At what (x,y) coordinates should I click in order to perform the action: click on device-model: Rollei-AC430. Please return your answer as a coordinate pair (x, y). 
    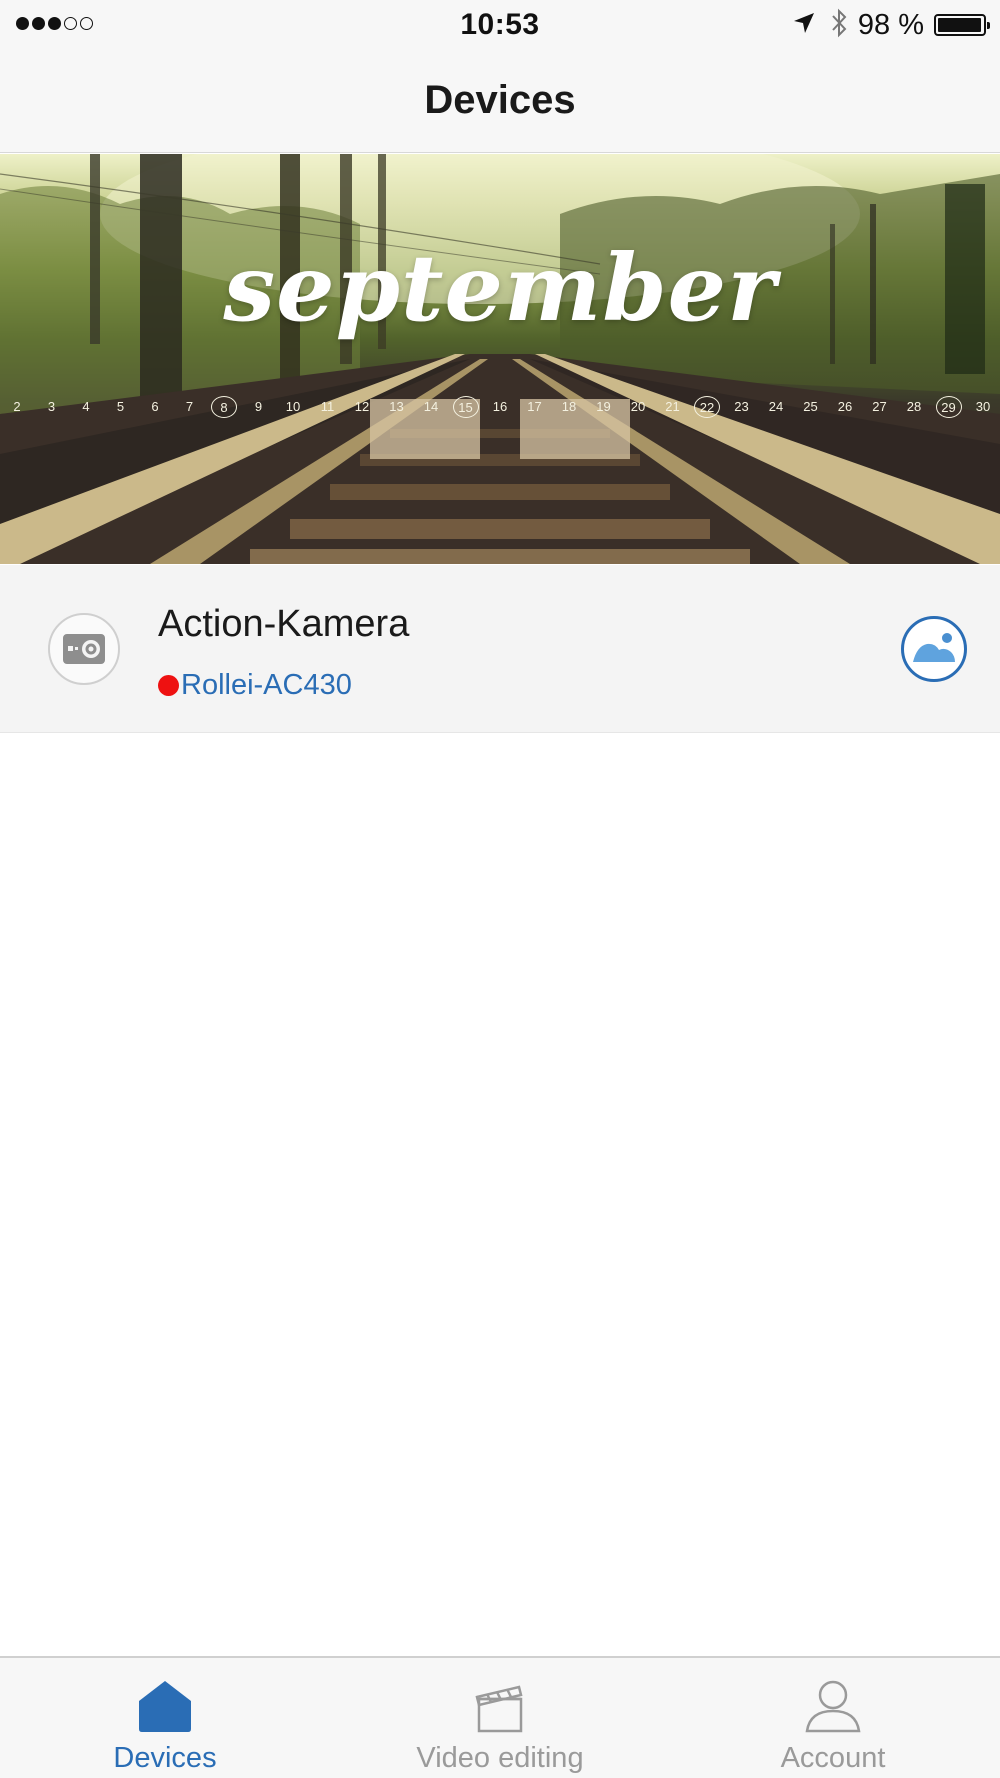
    Looking at the image, I should click on (266, 685).